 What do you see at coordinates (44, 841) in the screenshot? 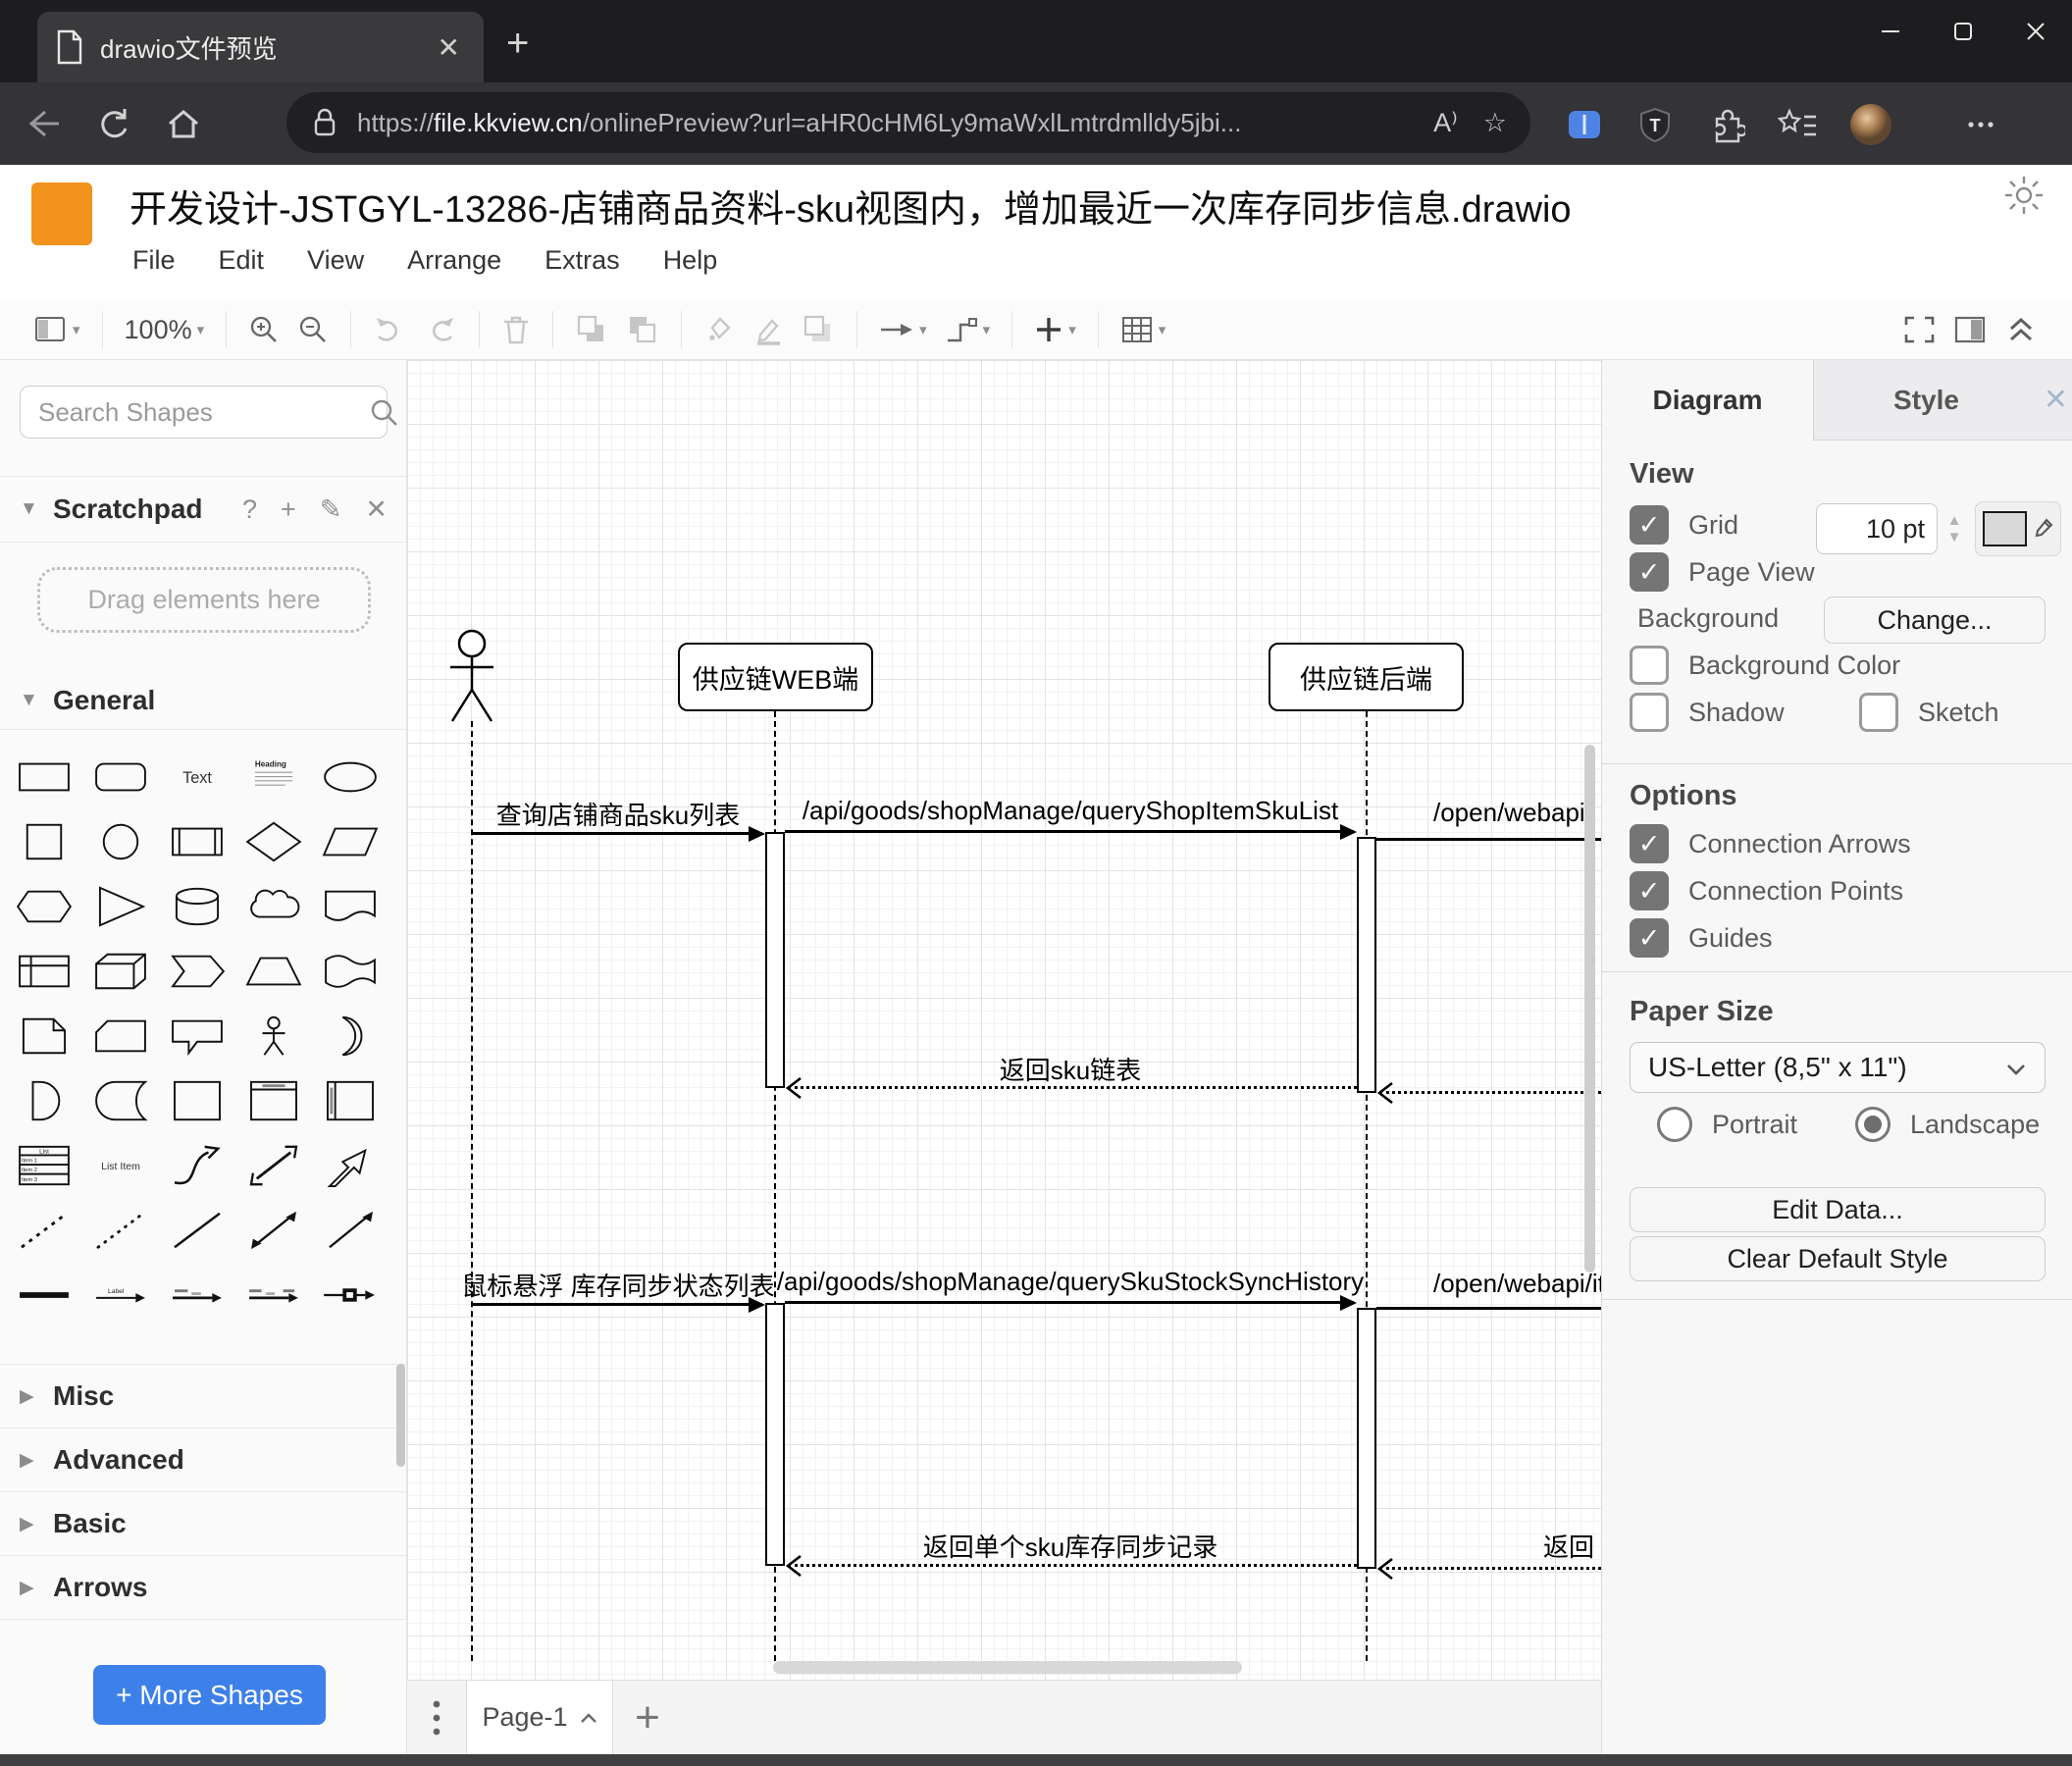
I see `shape-square` at bounding box center [44, 841].